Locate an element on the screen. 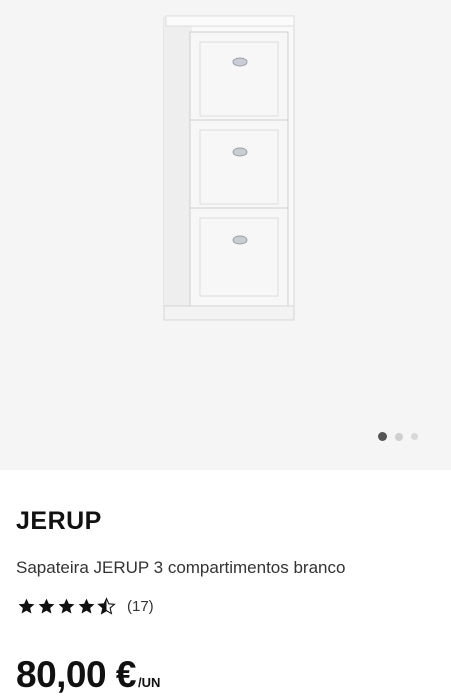 This screenshot has height=700, width=451. product-brand: JERUP is located at coordinates (59, 521).